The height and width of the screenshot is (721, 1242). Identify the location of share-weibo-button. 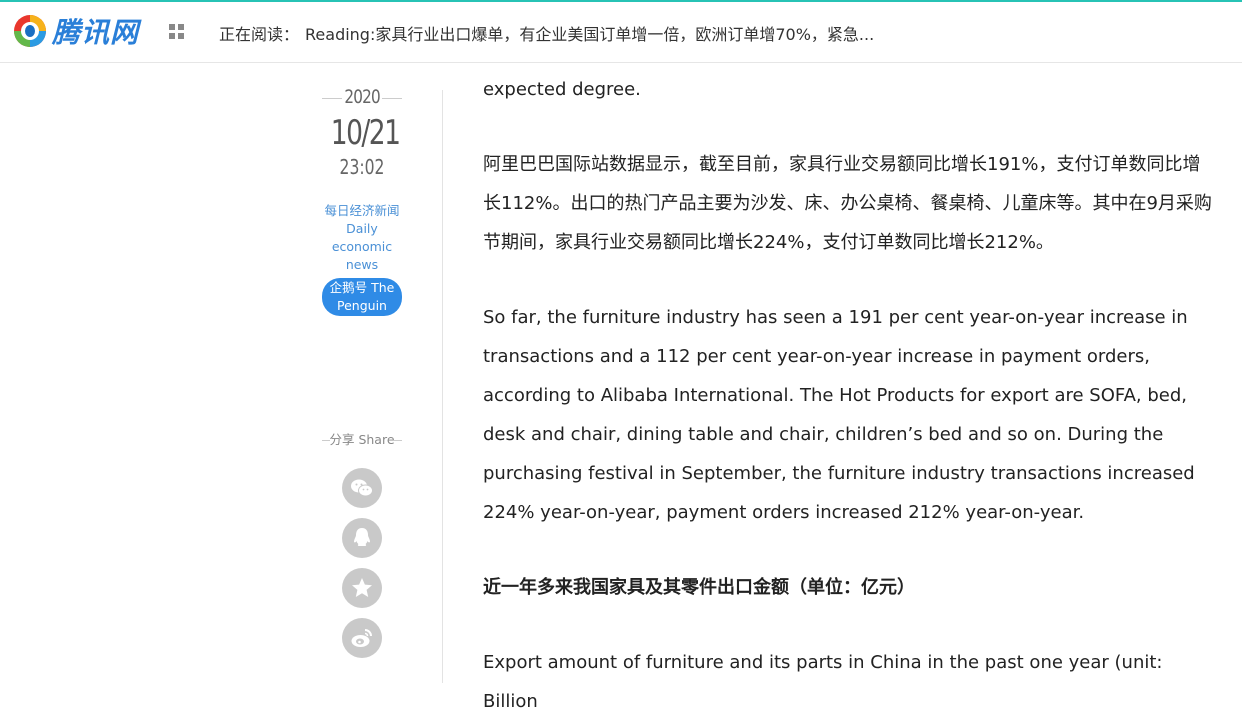
(362, 638).